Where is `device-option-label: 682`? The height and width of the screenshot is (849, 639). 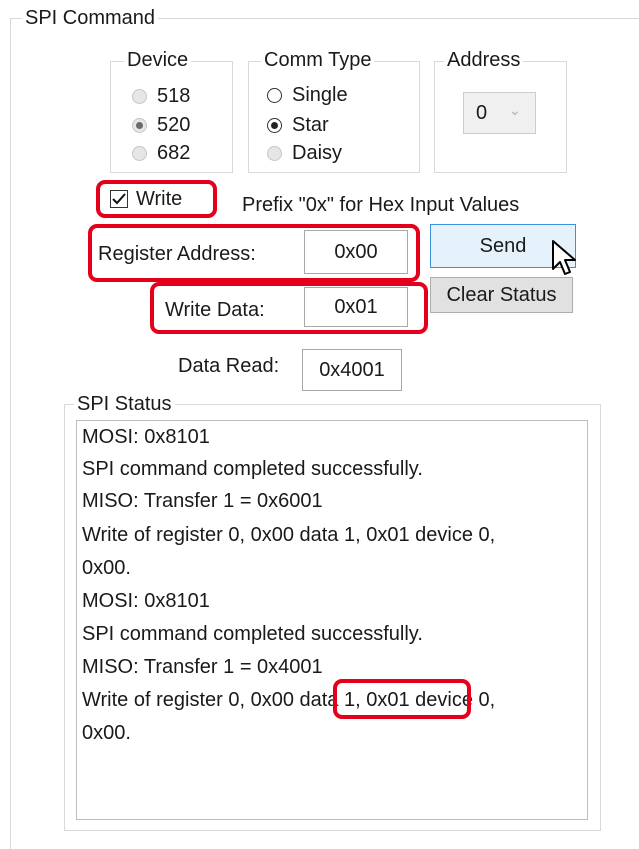 device-option-label: 682 is located at coordinates (174, 152).